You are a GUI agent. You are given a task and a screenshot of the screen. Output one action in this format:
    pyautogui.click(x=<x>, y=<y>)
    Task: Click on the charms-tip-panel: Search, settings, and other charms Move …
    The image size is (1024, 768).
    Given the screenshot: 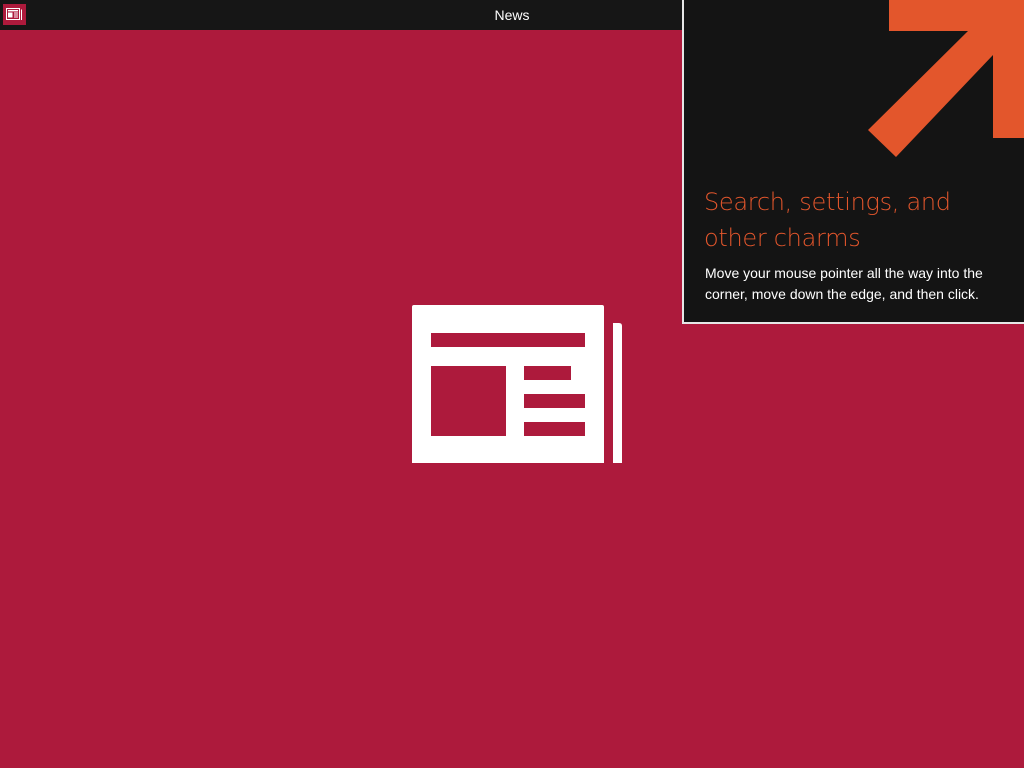 What is the action you would take?
    pyautogui.click(x=853, y=162)
    